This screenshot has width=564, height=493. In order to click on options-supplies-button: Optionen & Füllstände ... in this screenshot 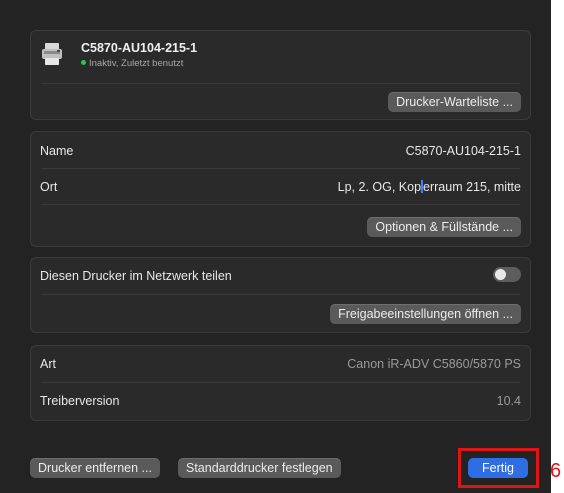, I will do `click(444, 227)`.